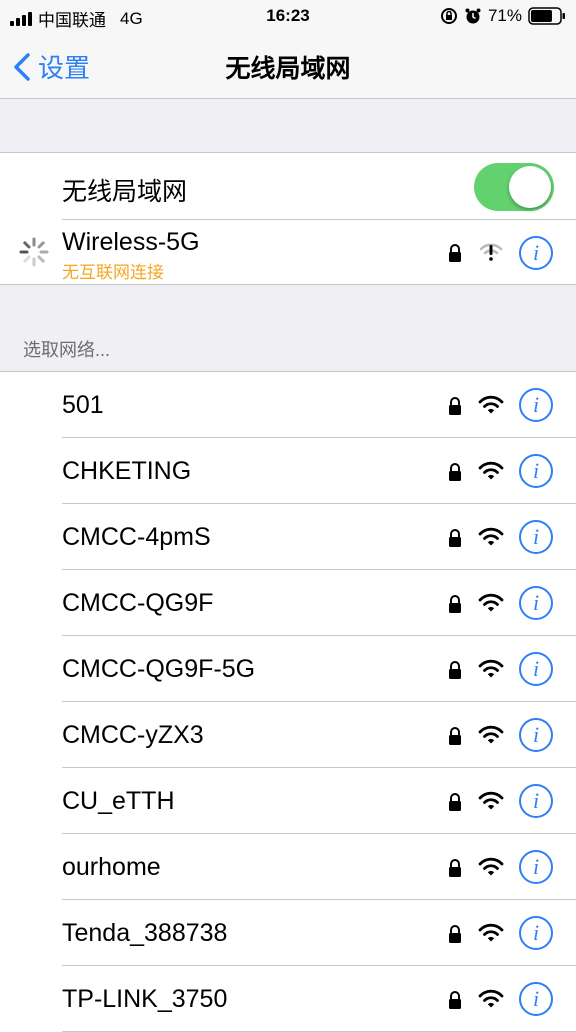 The image size is (576, 1032). What do you see at coordinates (530, 187) in the screenshot?
I see `toggle-knob` at bounding box center [530, 187].